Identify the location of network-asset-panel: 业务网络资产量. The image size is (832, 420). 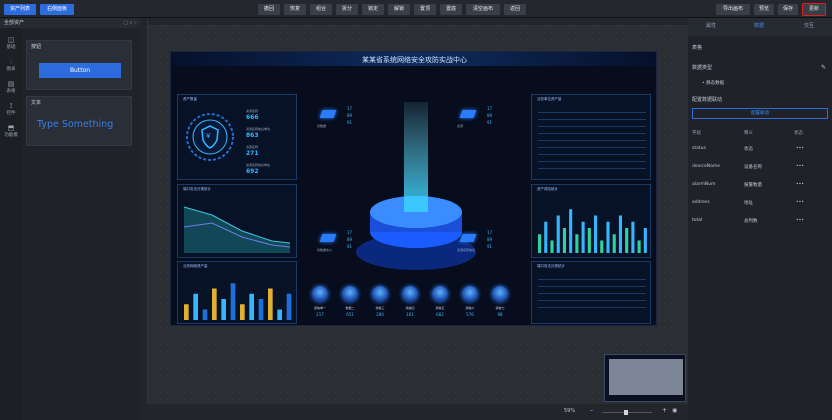
(237, 292).